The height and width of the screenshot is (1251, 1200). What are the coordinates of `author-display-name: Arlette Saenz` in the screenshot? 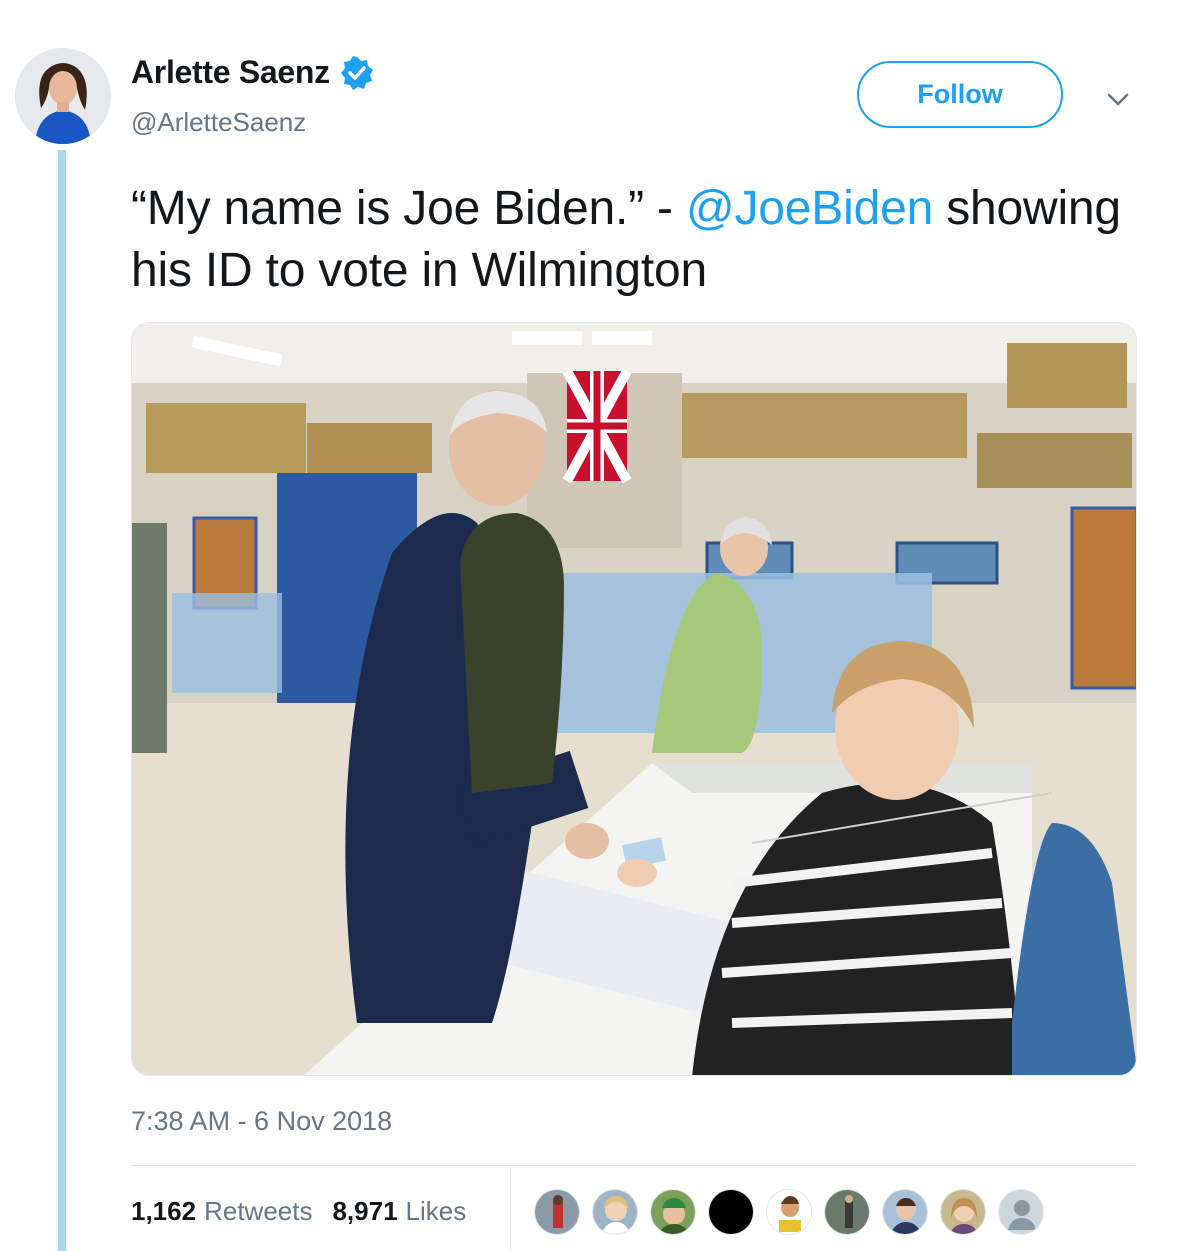 It's located at (230, 72).